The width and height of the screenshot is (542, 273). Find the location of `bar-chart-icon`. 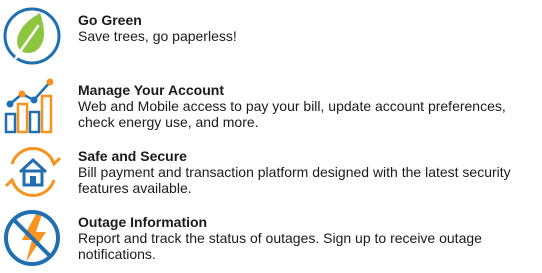

bar-chart-icon is located at coordinates (34, 104).